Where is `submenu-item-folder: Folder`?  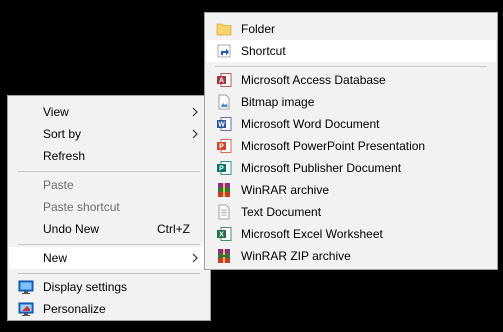 submenu-item-folder: Folder is located at coordinates (351, 29).